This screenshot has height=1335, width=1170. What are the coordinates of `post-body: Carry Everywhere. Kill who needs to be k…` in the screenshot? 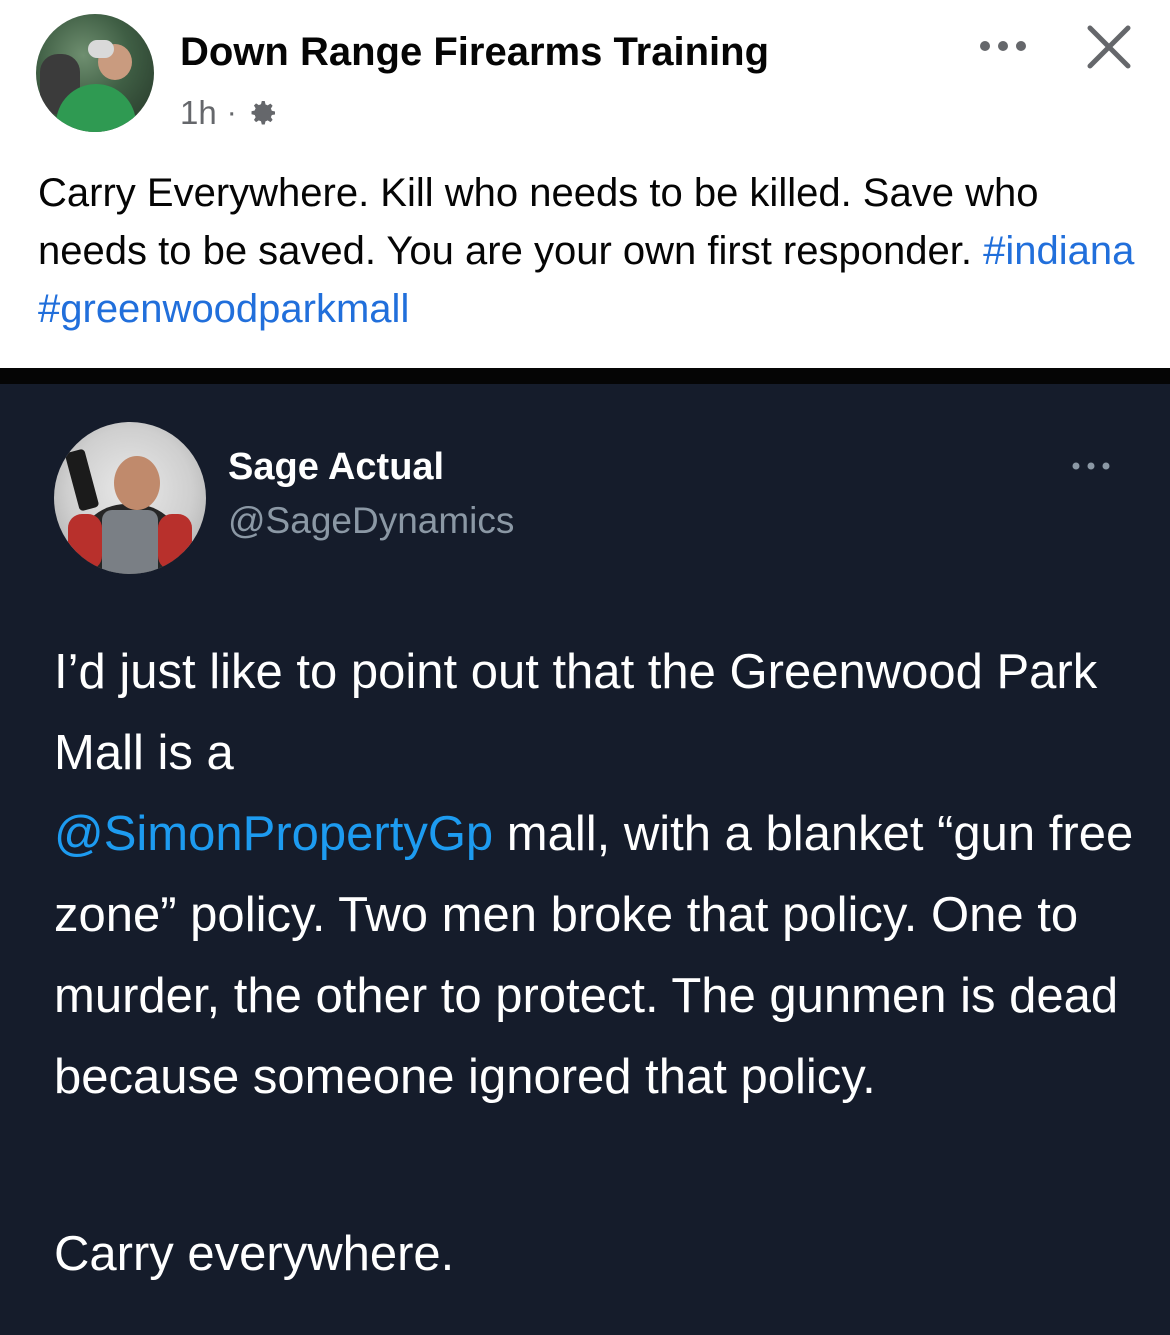 It's located at (538, 222).